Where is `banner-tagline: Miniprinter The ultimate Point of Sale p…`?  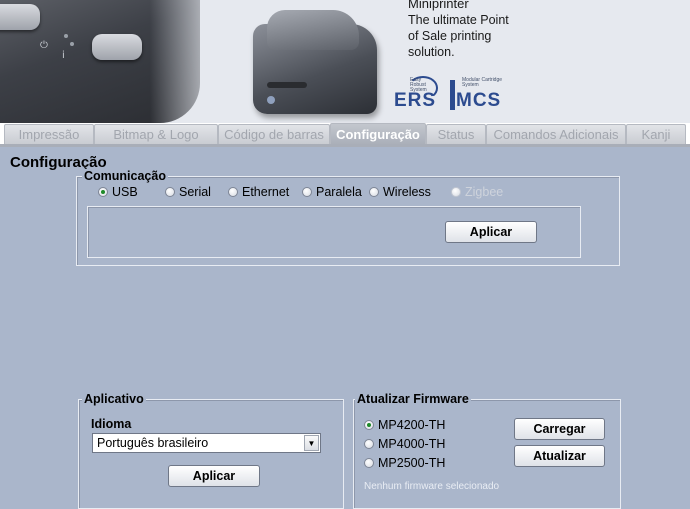
banner-tagline: Miniprinter The ultimate Point of Sale p… is located at coordinates (458, 30).